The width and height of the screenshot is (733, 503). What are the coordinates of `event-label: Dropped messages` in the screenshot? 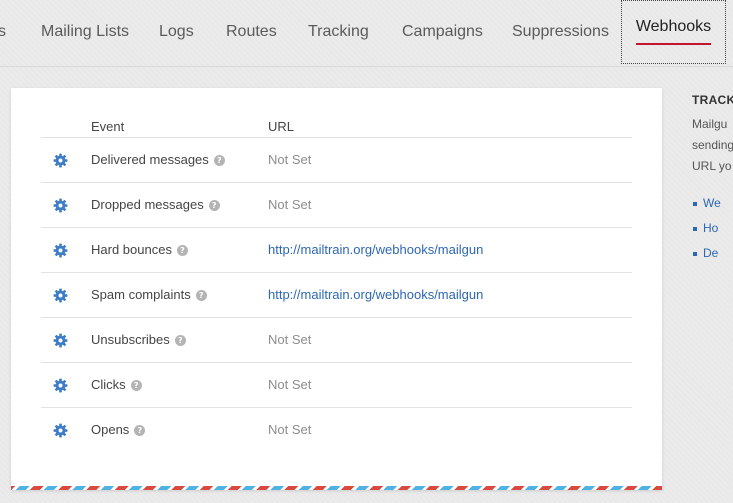 It's located at (147, 204).